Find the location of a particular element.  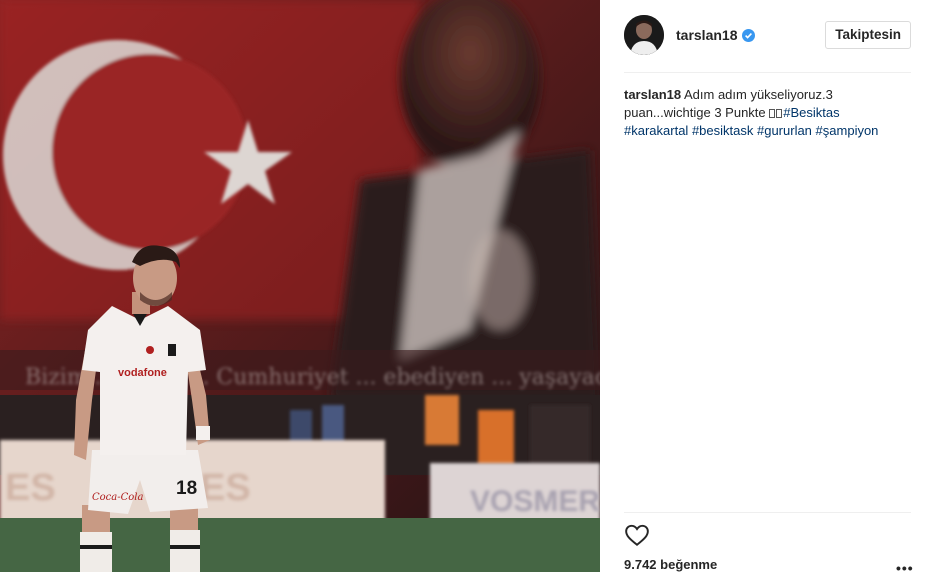

avatar is located at coordinates (644, 35).